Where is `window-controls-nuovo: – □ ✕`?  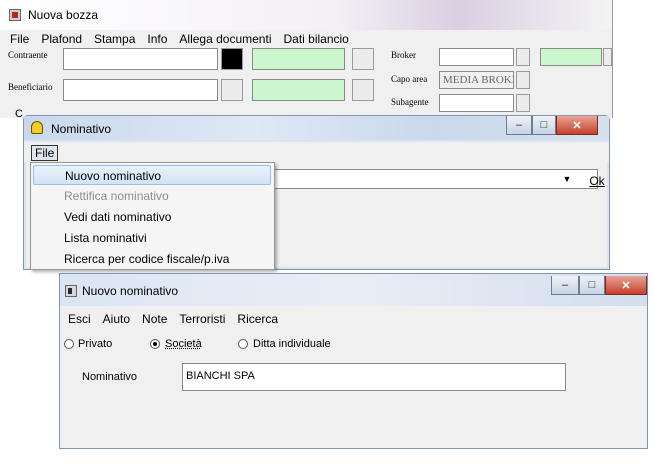 window-controls-nuovo: – □ ✕ is located at coordinates (599, 285).